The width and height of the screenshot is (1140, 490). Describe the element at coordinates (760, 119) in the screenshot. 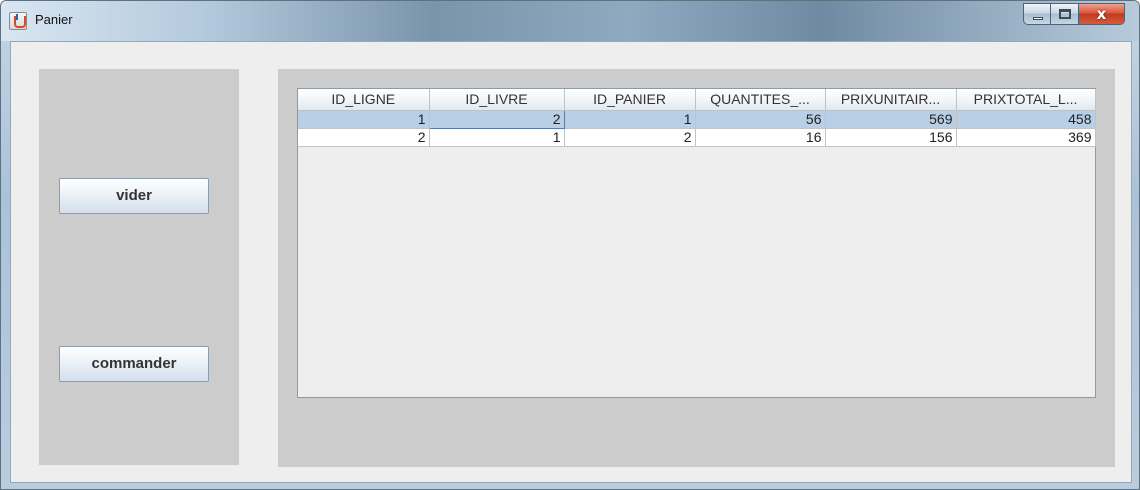

I see `table-cell: 56` at that location.